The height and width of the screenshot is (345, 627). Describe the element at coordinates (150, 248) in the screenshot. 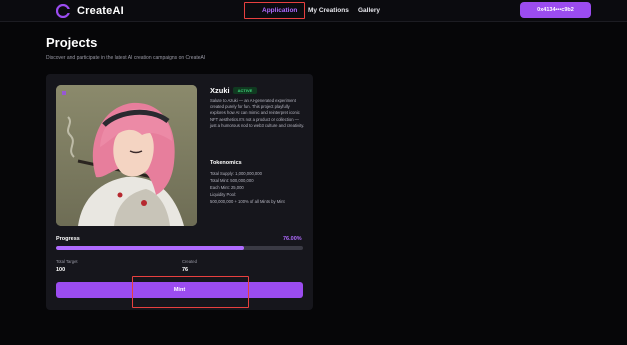

I see `progress-bar-fill` at that location.